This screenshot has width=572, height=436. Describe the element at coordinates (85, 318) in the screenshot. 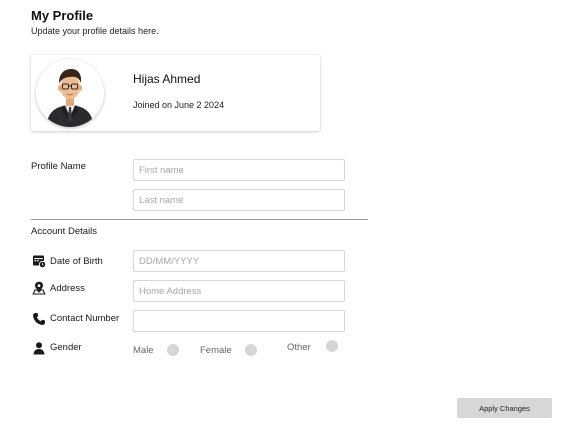

I see `contact-number-label: Contact Number` at that location.